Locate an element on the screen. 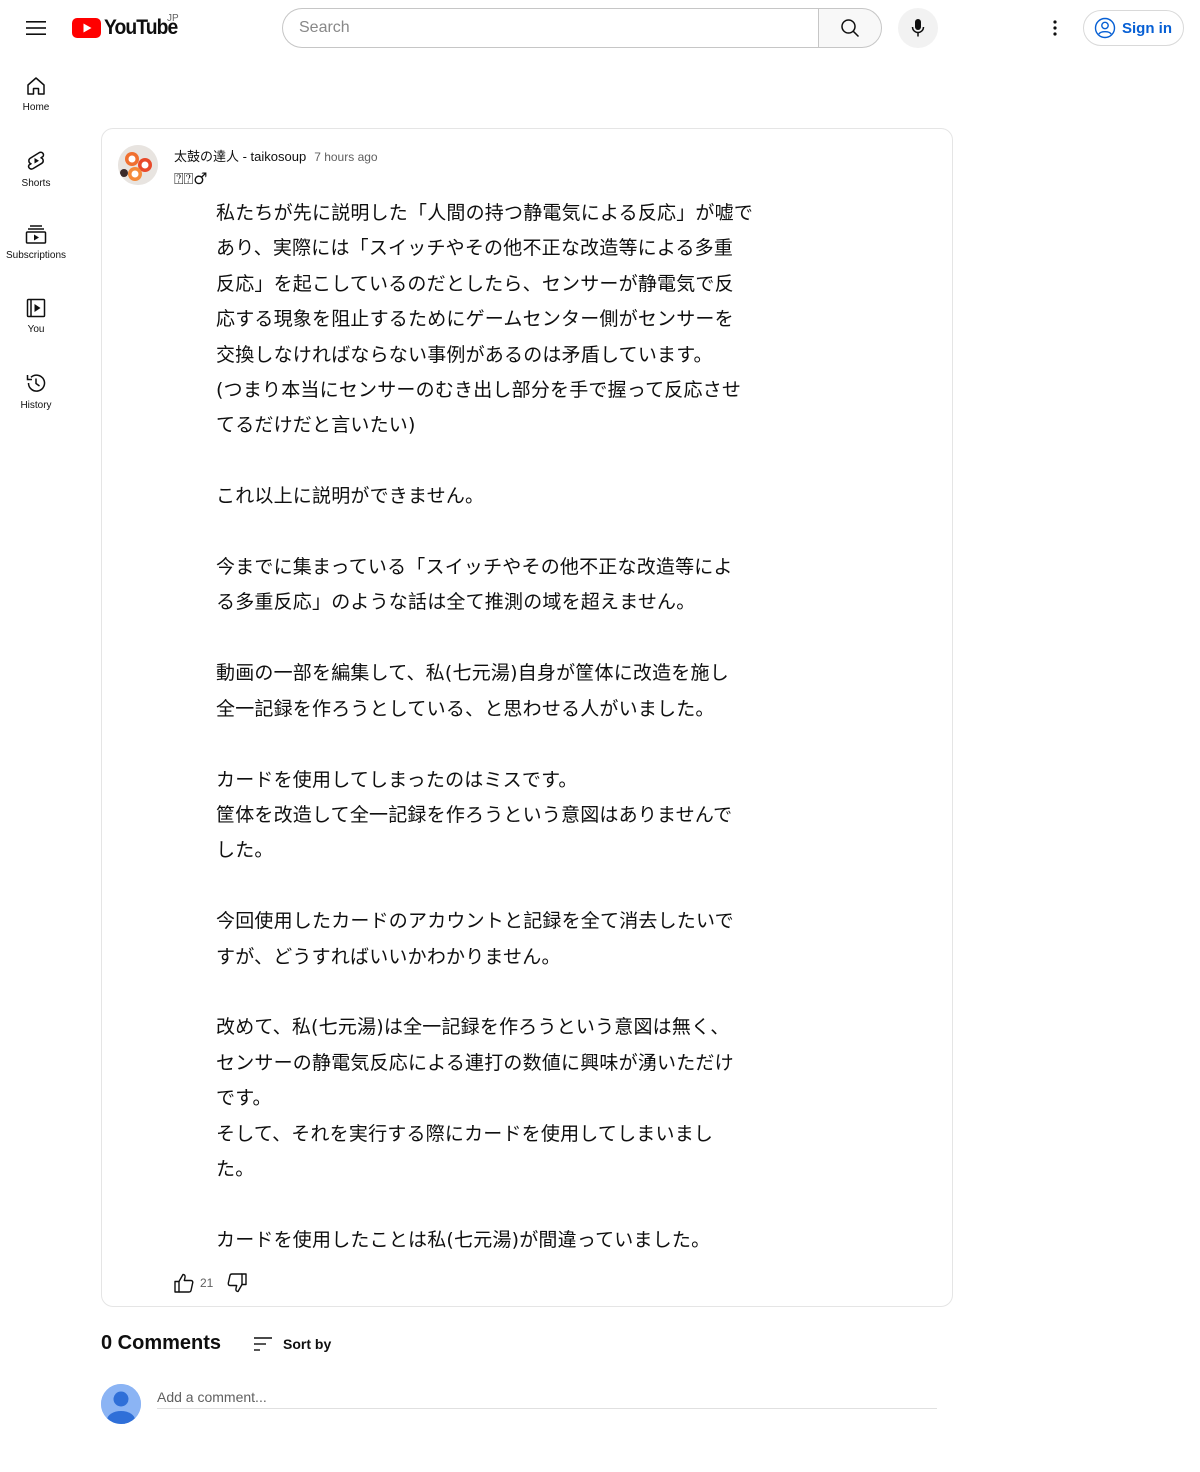  like-button is located at coordinates (184, 1283).